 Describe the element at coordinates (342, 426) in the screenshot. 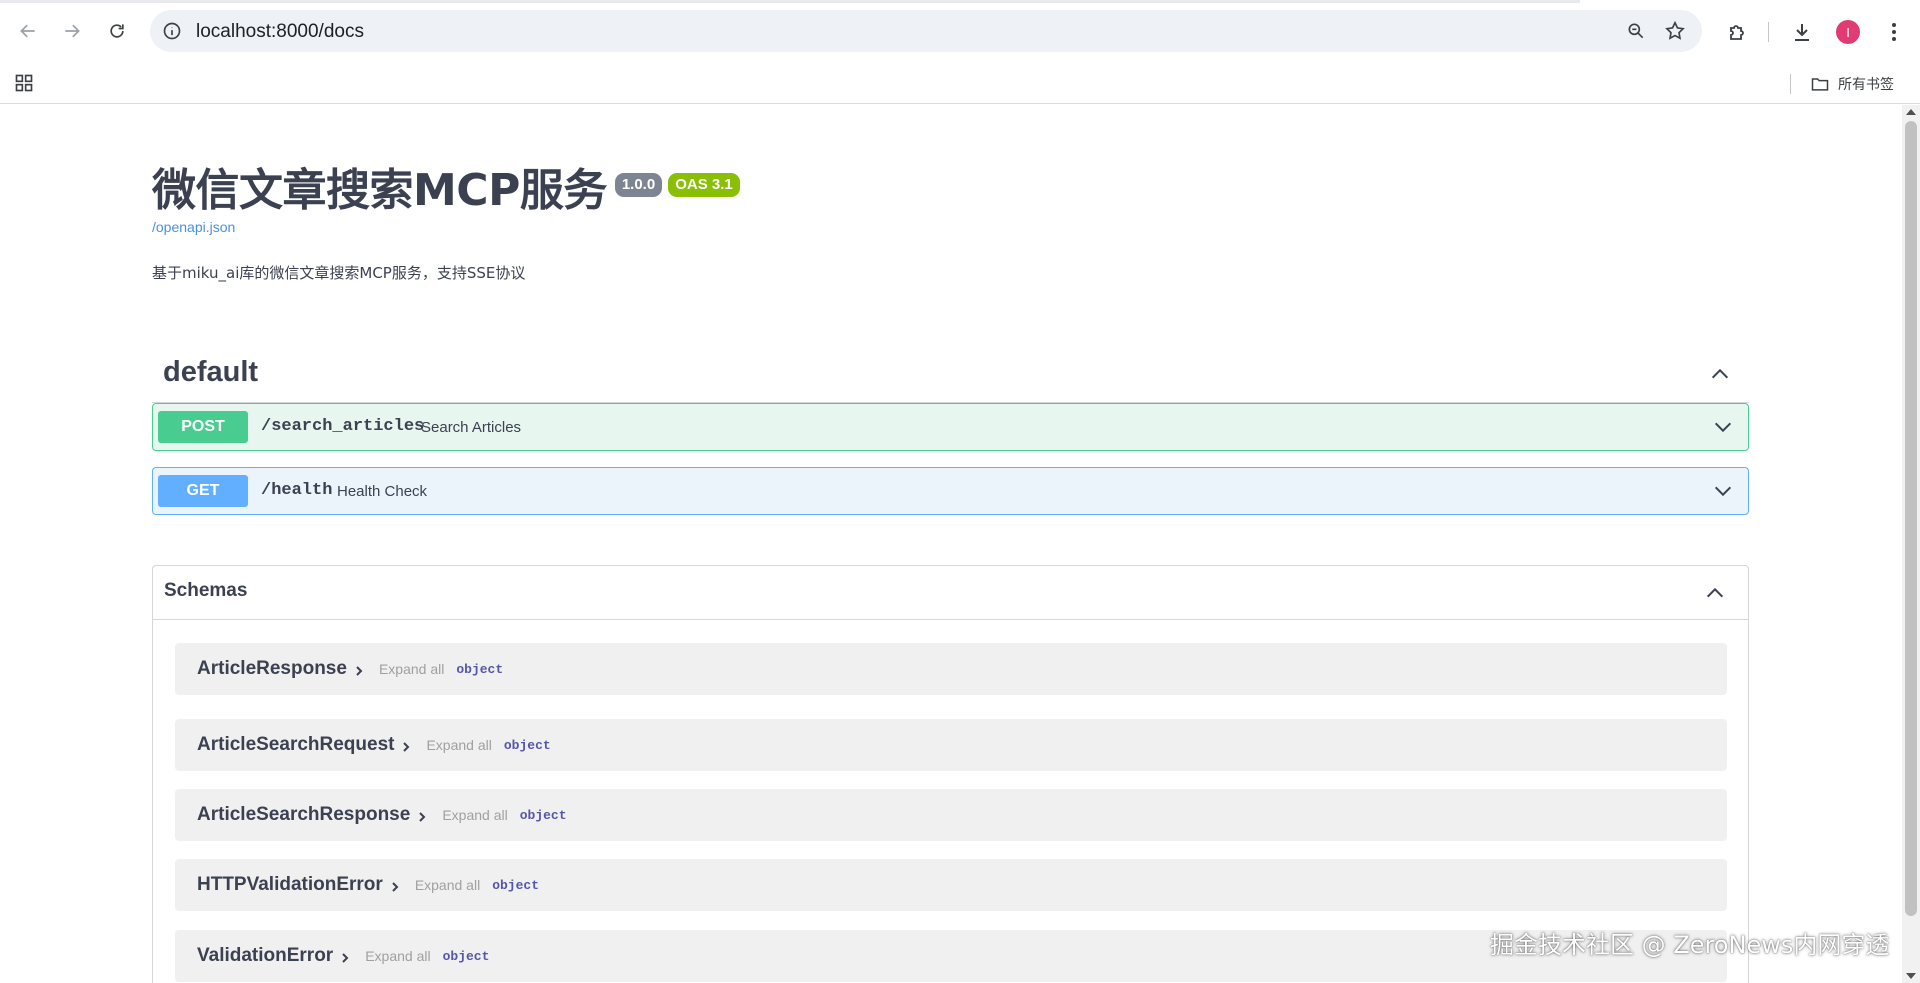

I see `operation-path: /search_articles` at that location.